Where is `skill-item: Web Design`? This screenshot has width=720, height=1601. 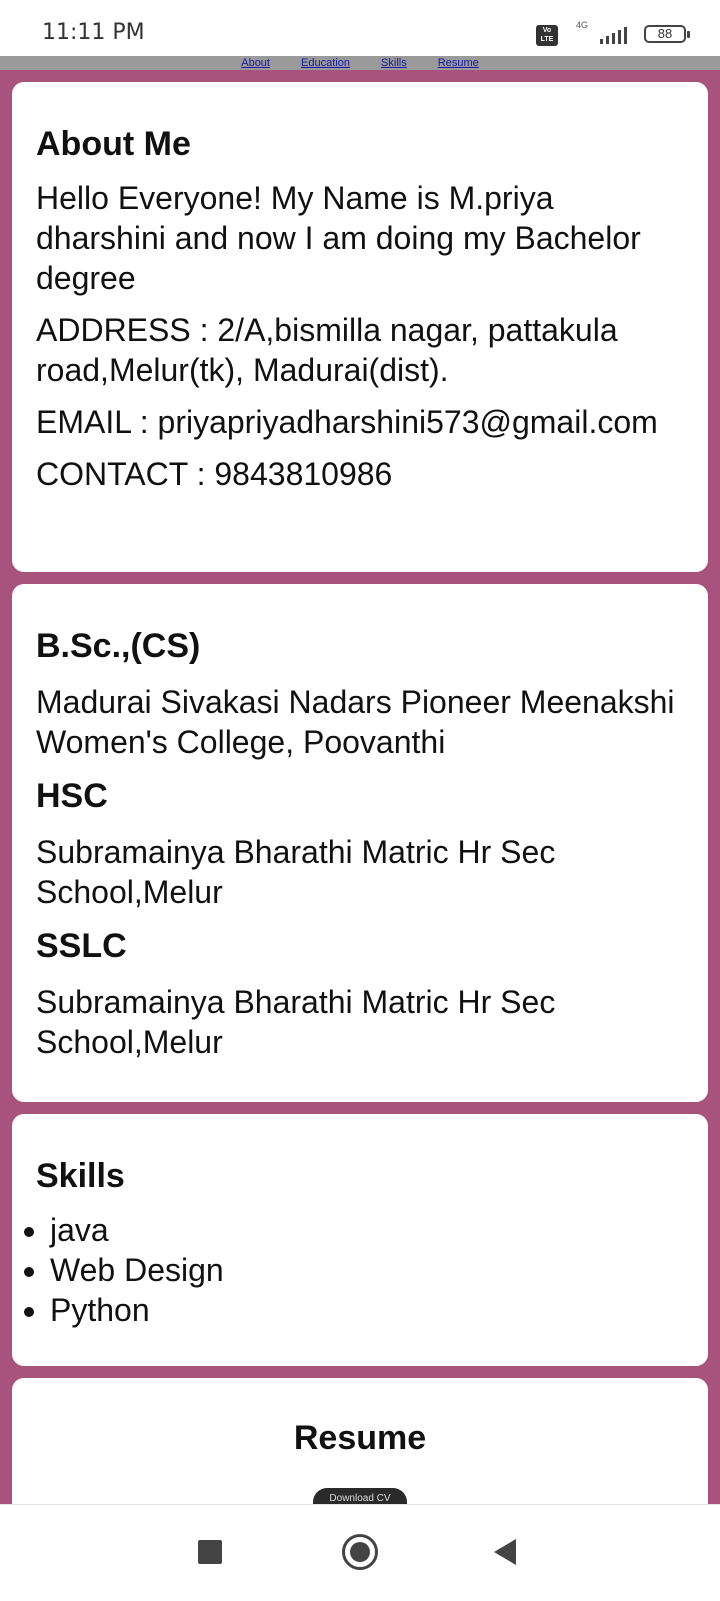 skill-item: Web Design is located at coordinates (367, 1270).